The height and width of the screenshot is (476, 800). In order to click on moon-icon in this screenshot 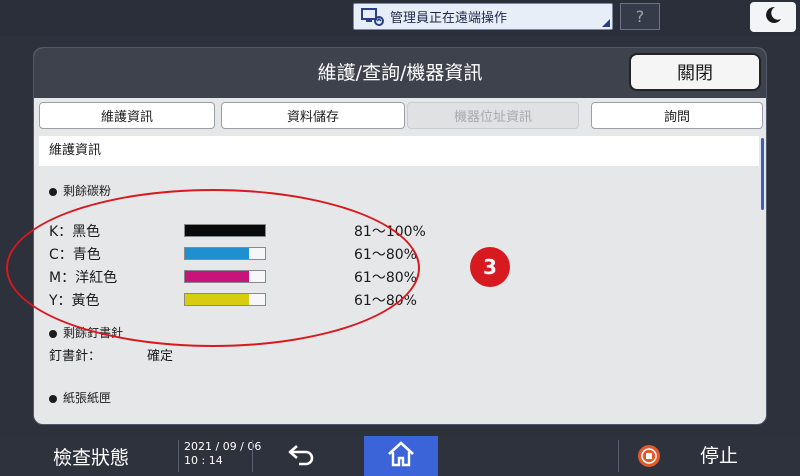, I will do `click(773, 17)`.